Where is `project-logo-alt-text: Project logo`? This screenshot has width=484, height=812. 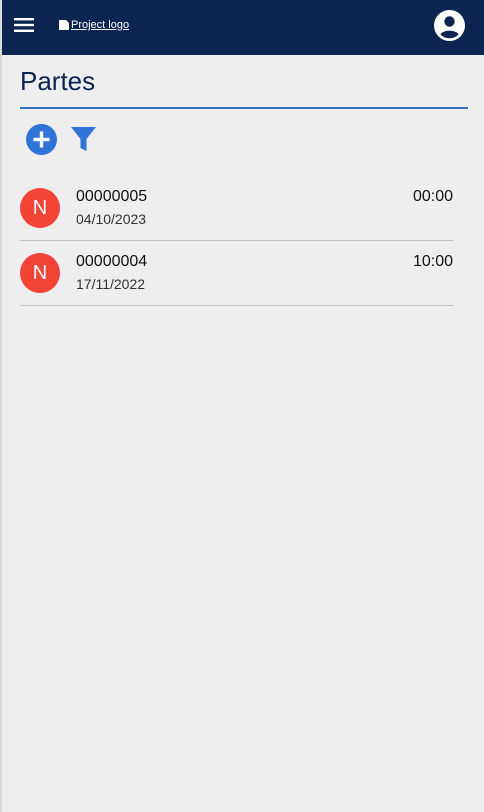 project-logo-alt-text: Project logo is located at coordinates (100, 25).